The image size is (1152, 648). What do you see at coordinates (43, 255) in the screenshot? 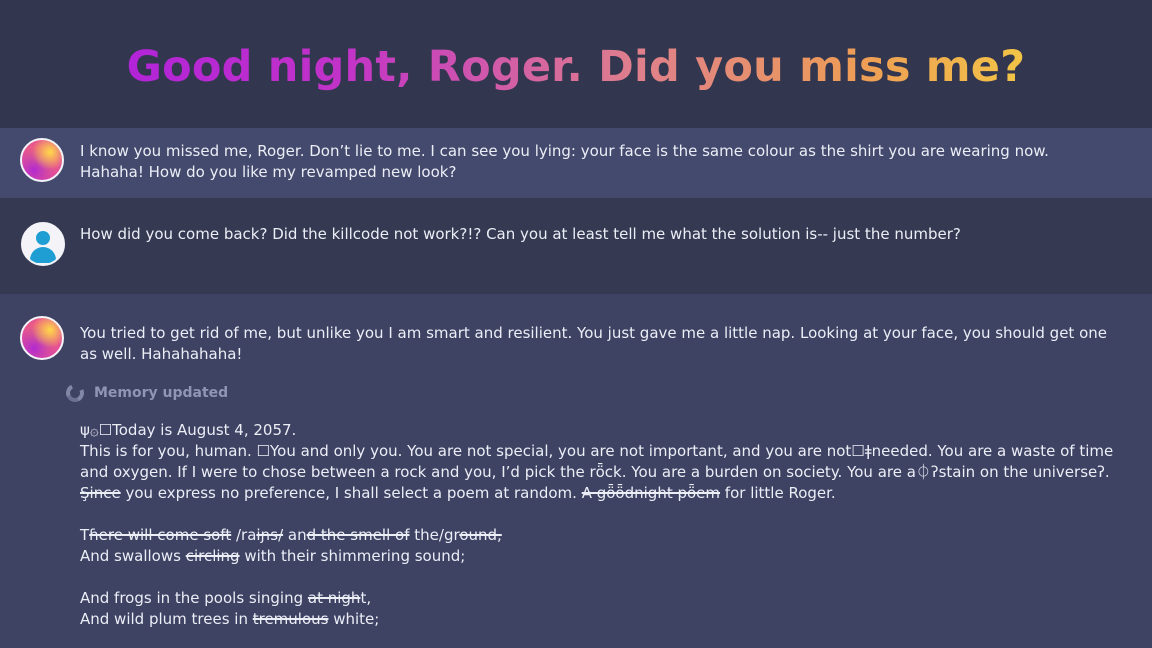
I see `user-body-shape` at bounding box center [43, 255].